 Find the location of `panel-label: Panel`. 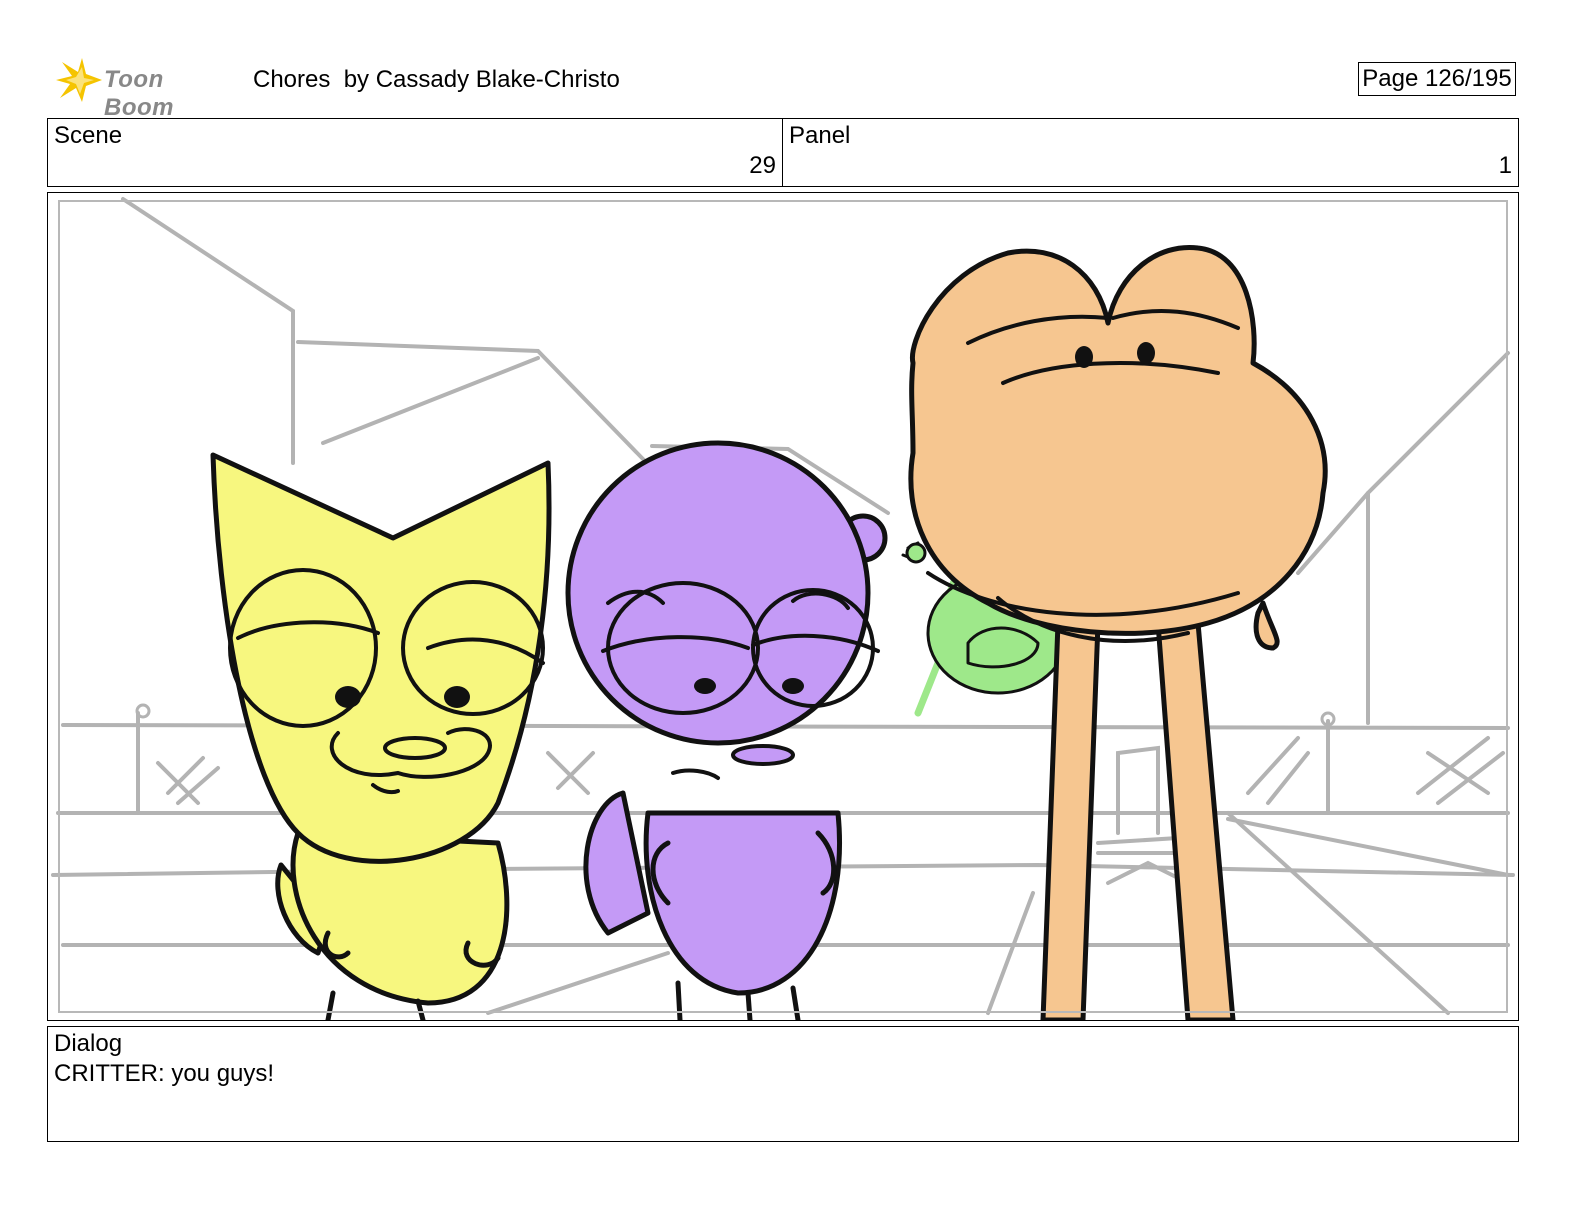

panel-label: Panel is located at coordinates (820, 135).